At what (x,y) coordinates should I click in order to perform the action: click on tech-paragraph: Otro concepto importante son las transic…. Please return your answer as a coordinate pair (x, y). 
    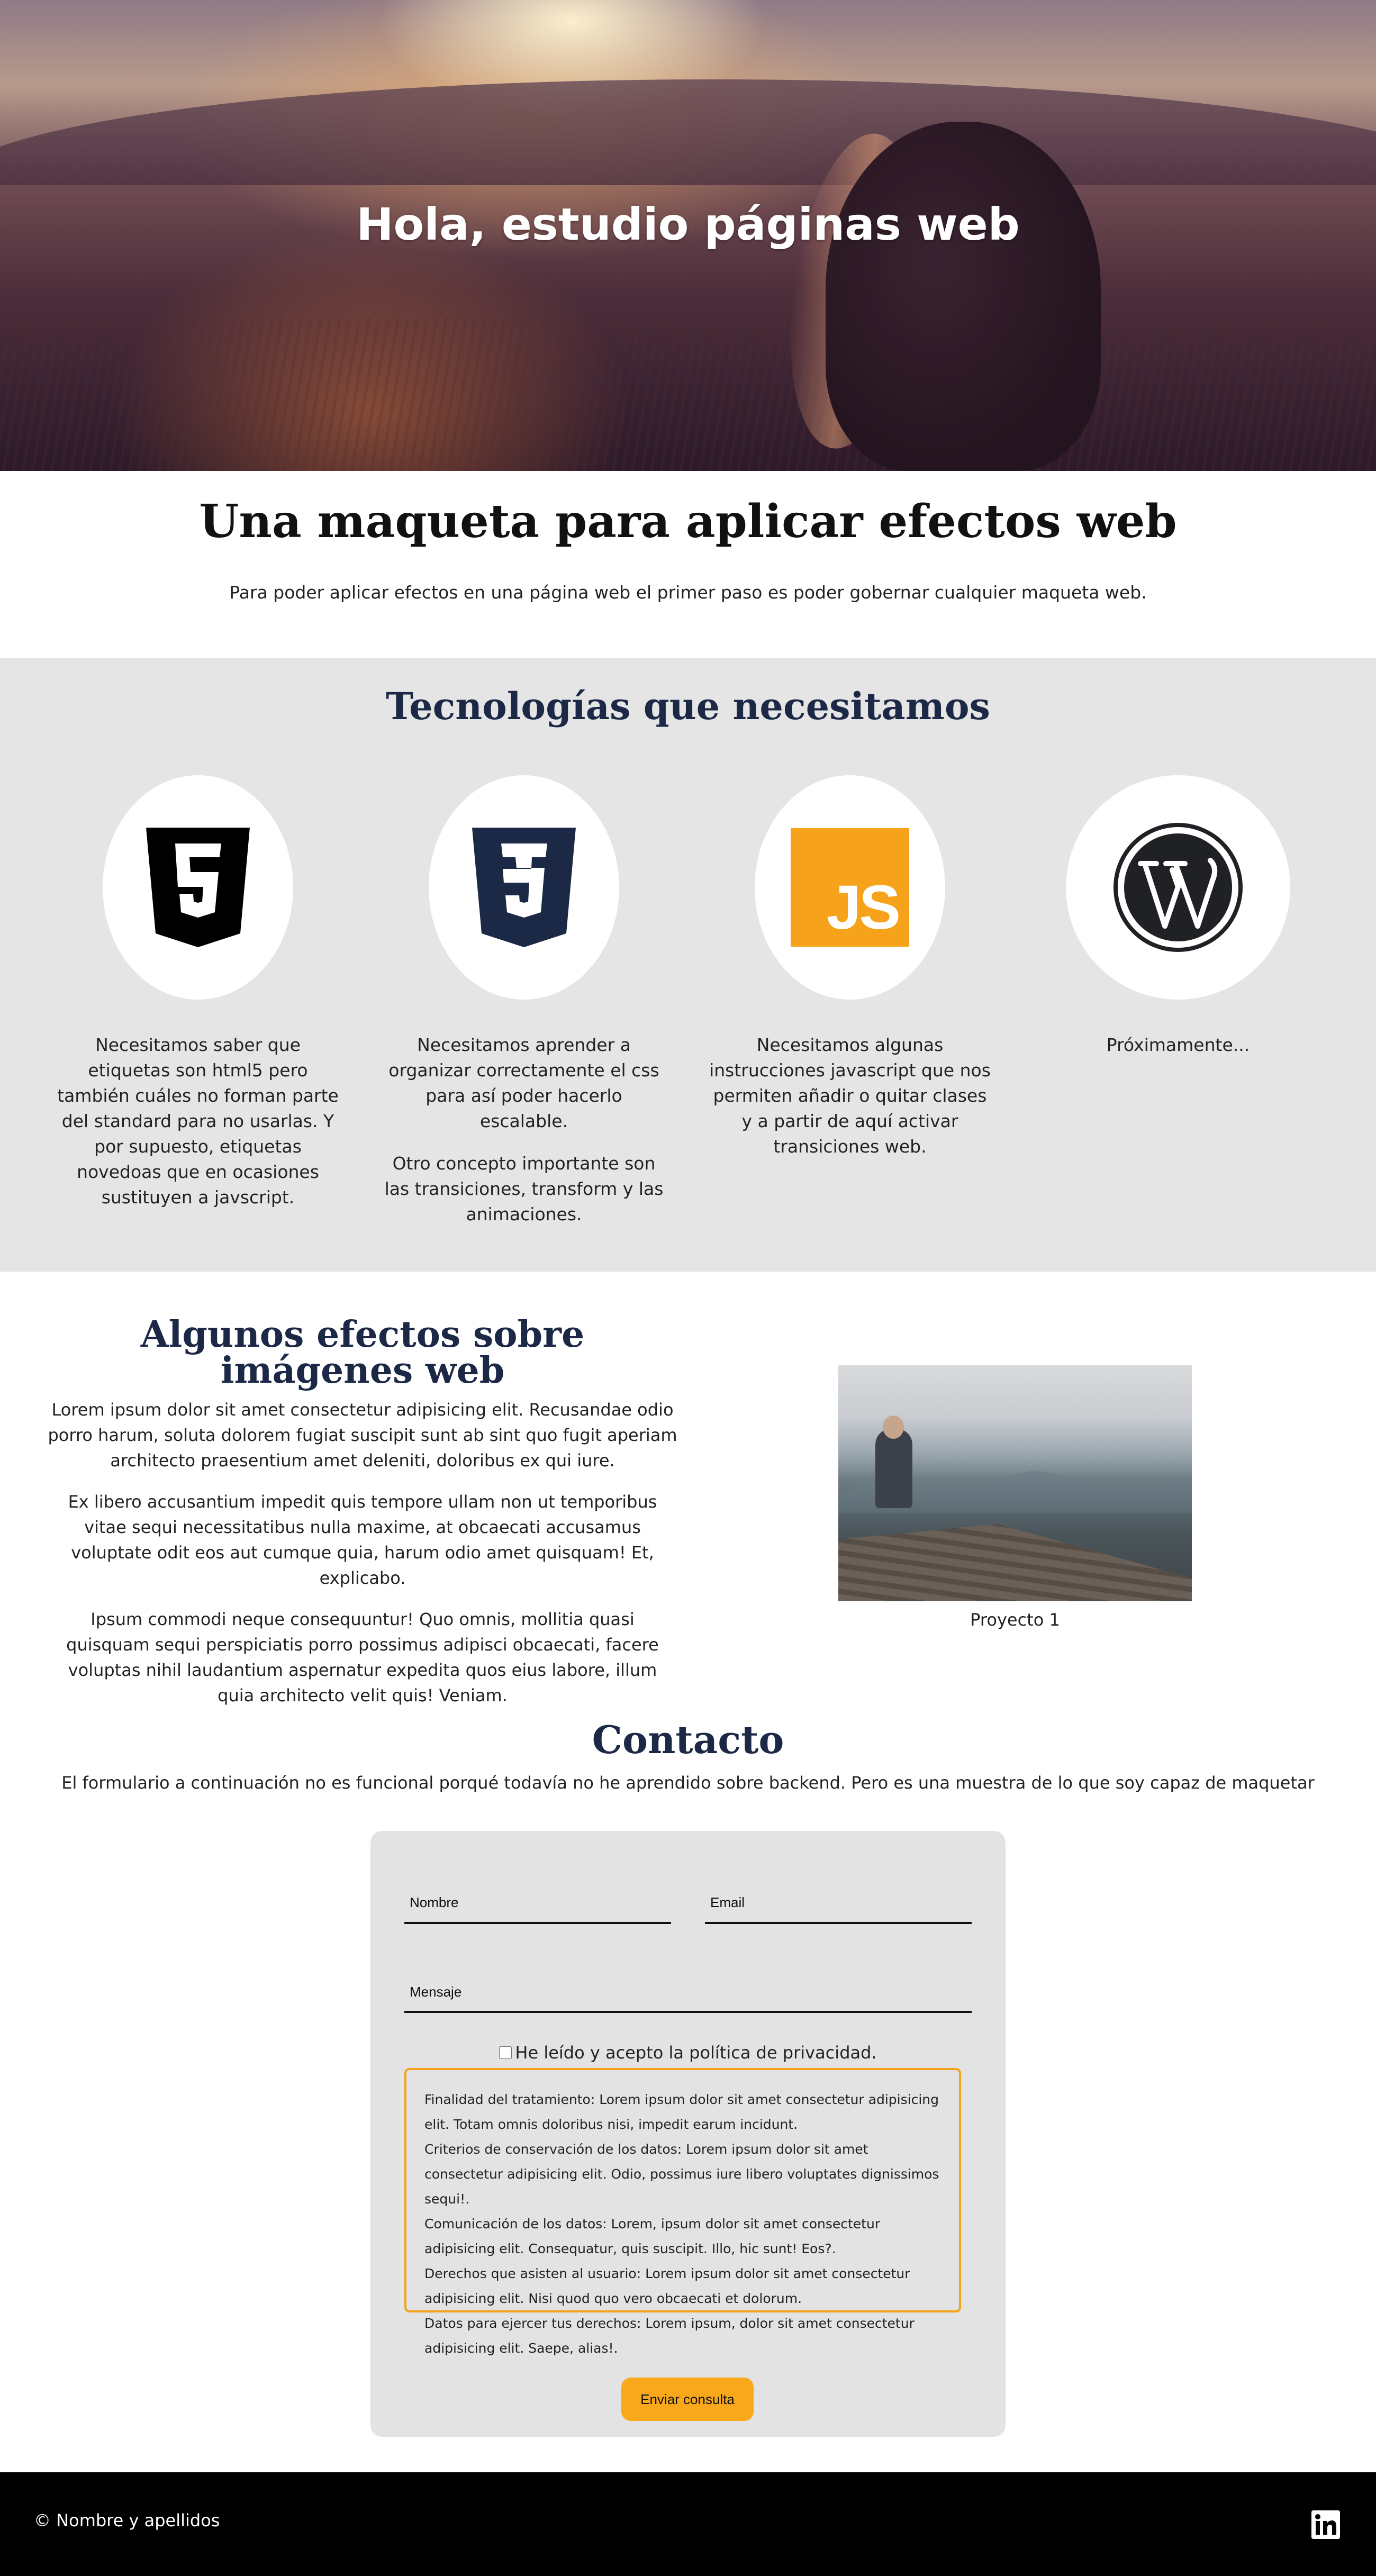
    Looking at the image, I should click on (524, 1188).